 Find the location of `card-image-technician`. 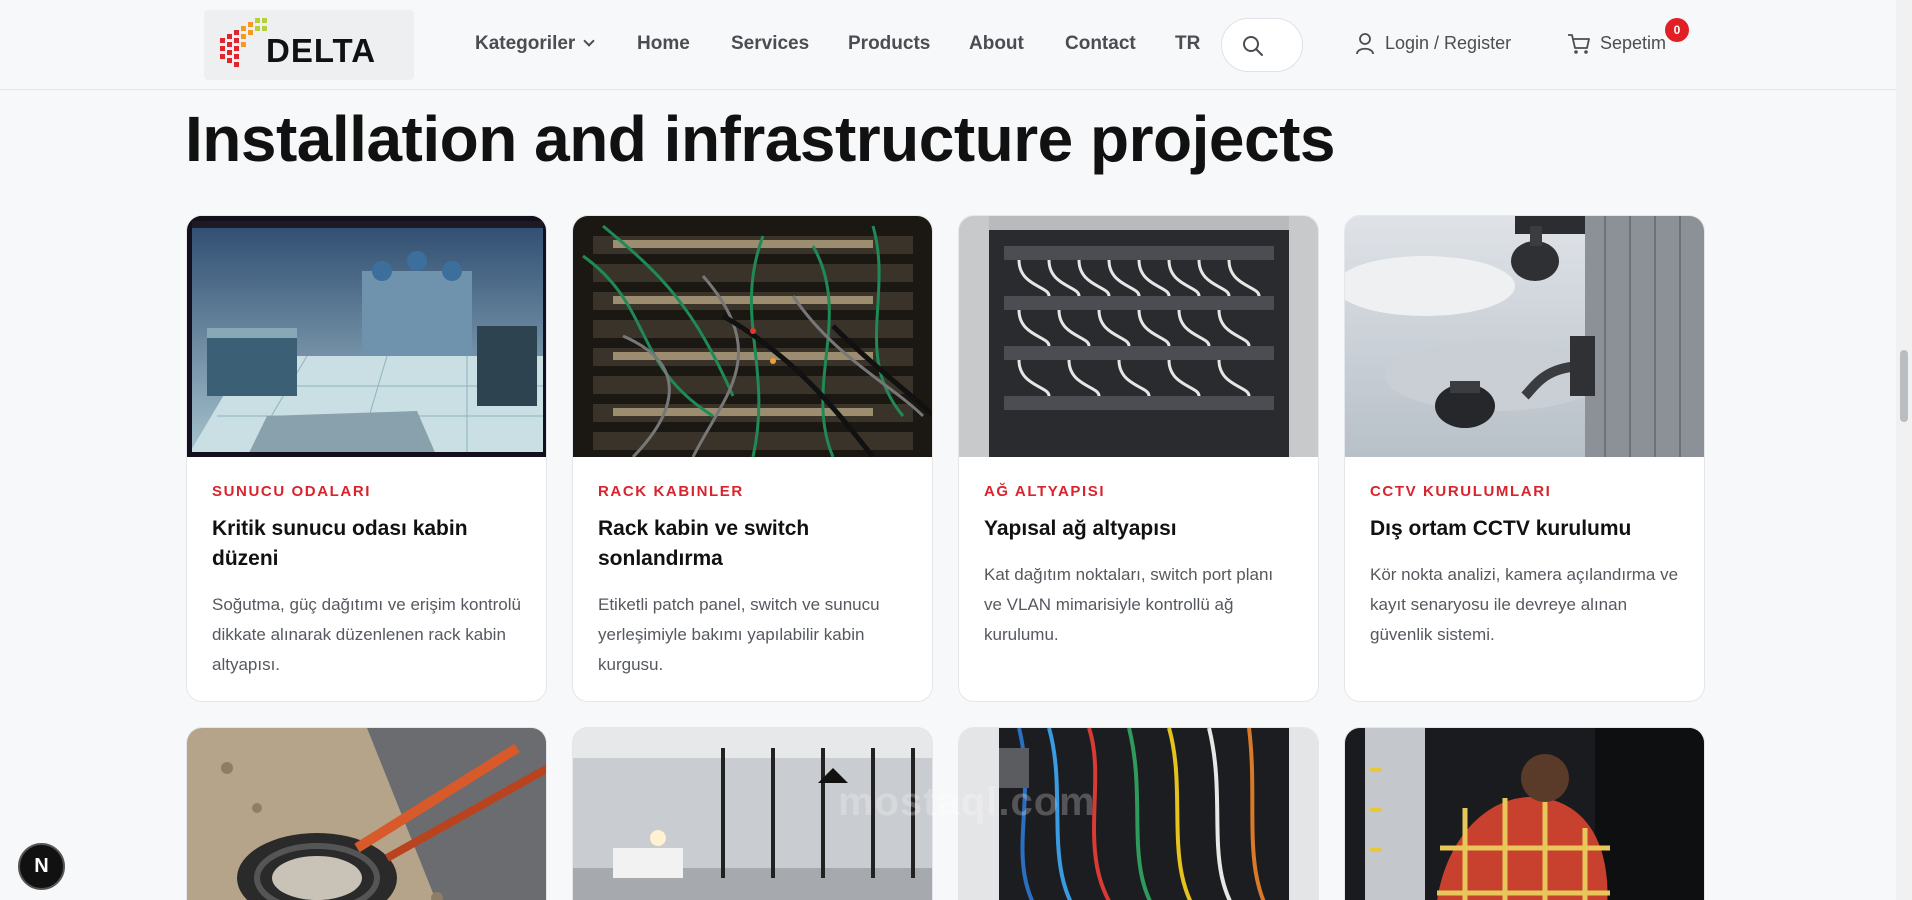

card-image-technician is located at coordinates (1524, 814).